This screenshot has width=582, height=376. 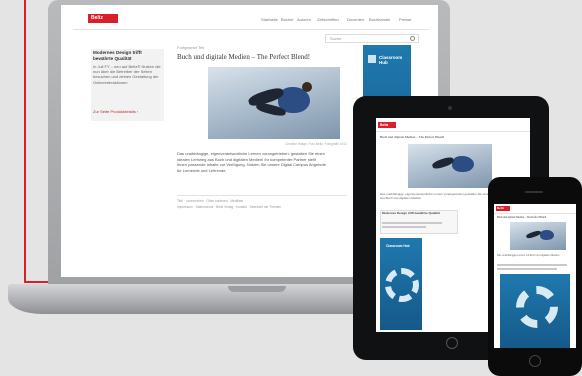 What do you see at coordinates (269, 19) in the screenshot?
I see `nav-link-startseite: Startseite` at bounding box center [269, 19].